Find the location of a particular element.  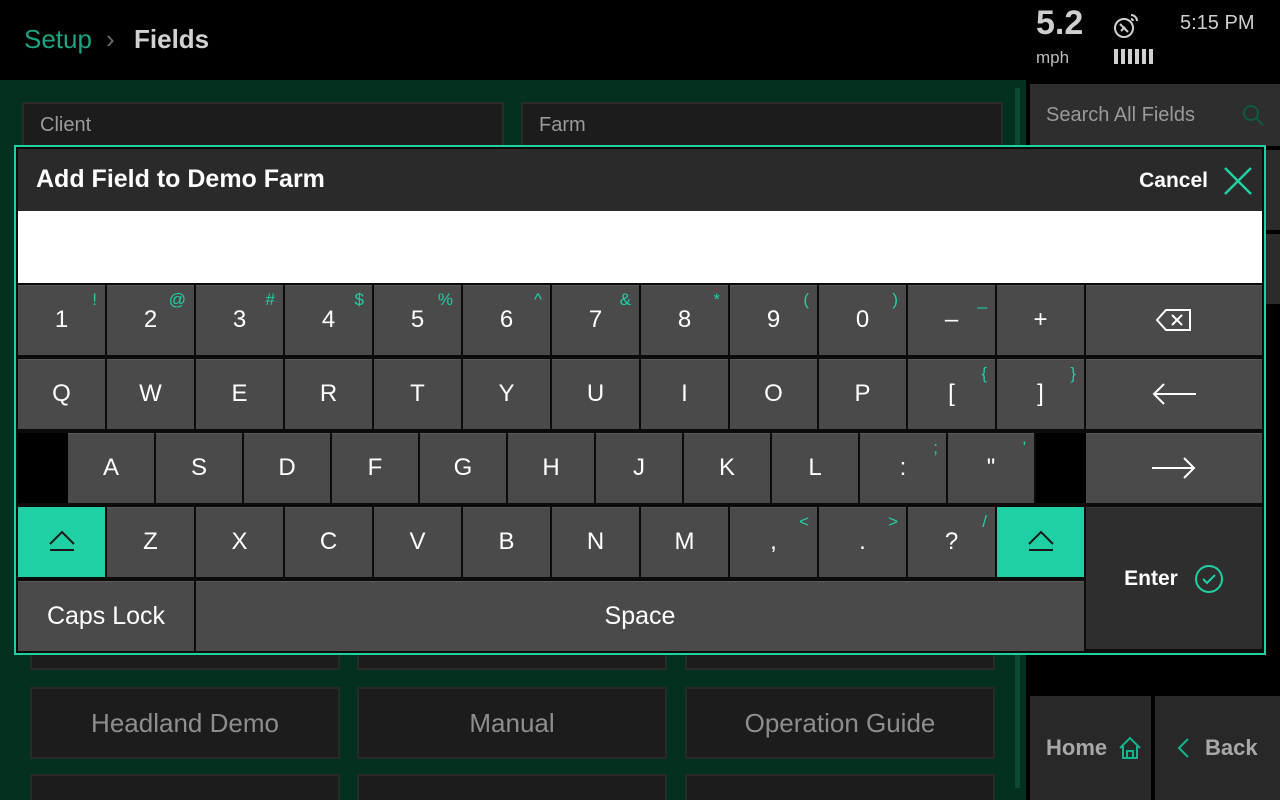

field-tile-manual: Manual is located at coordinates (512, 723).